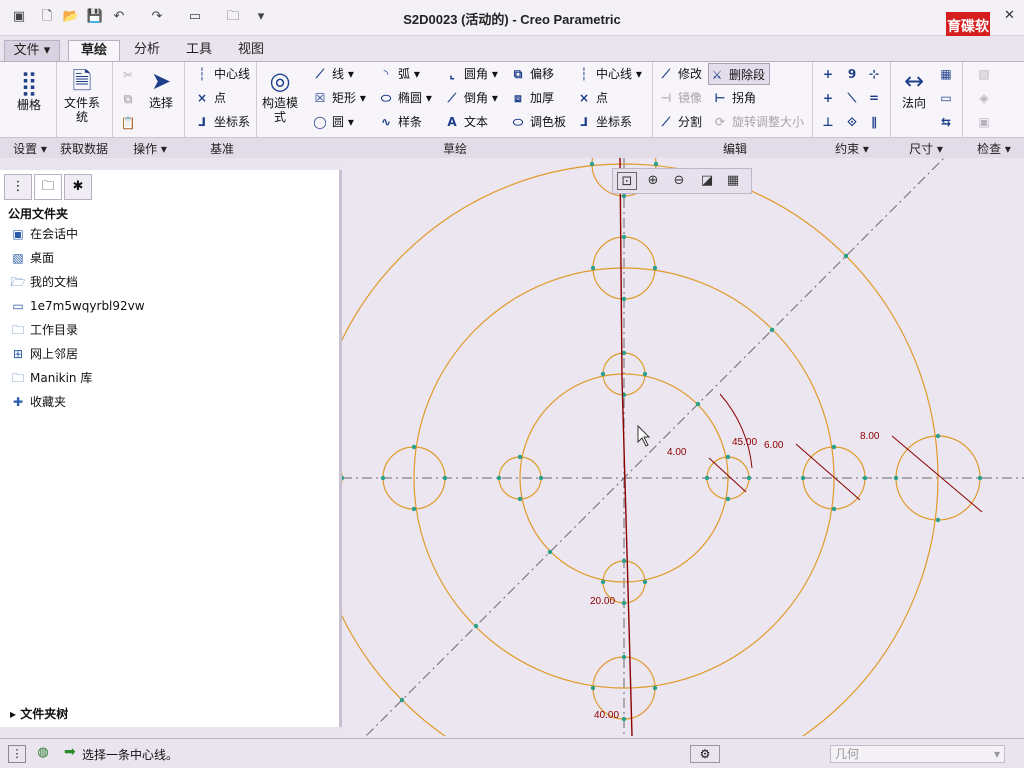 This screenshot has width=1024, height=768. Describe the element at coordinates (17, 378) in the screenshot. I see `library-icon: 🗀` at that location.